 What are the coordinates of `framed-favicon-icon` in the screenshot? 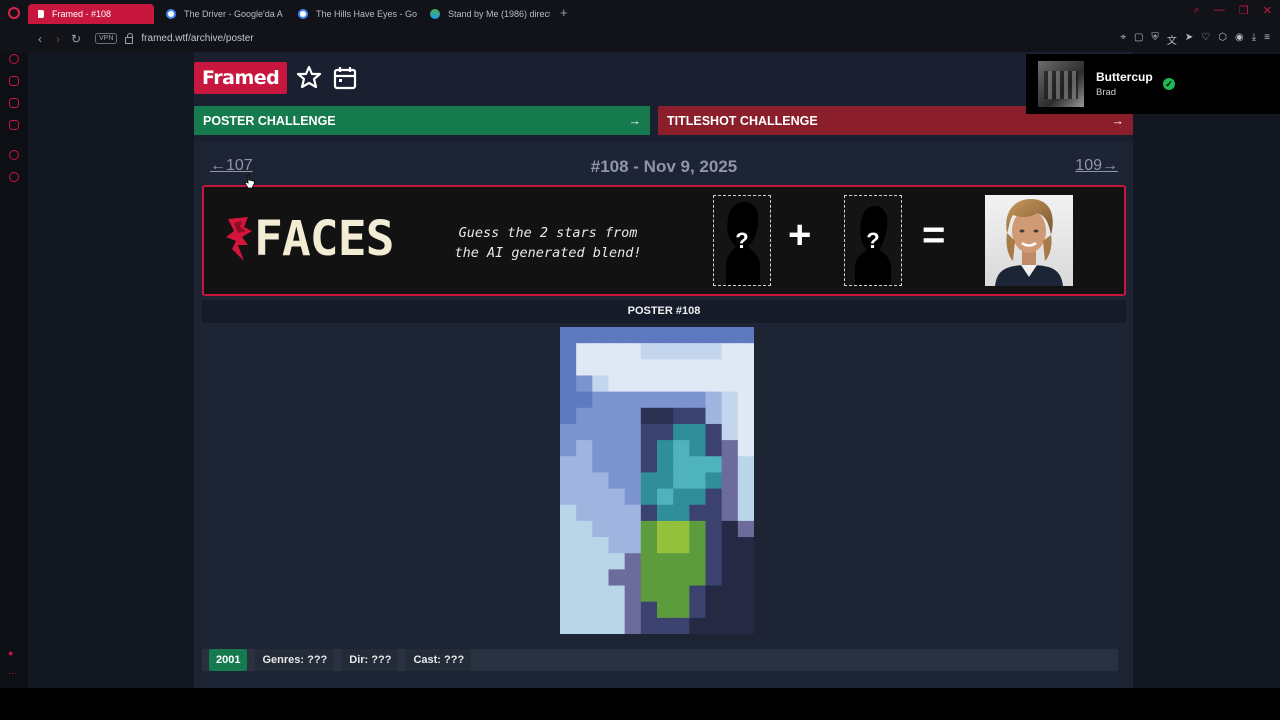 It's located at (39, 13).